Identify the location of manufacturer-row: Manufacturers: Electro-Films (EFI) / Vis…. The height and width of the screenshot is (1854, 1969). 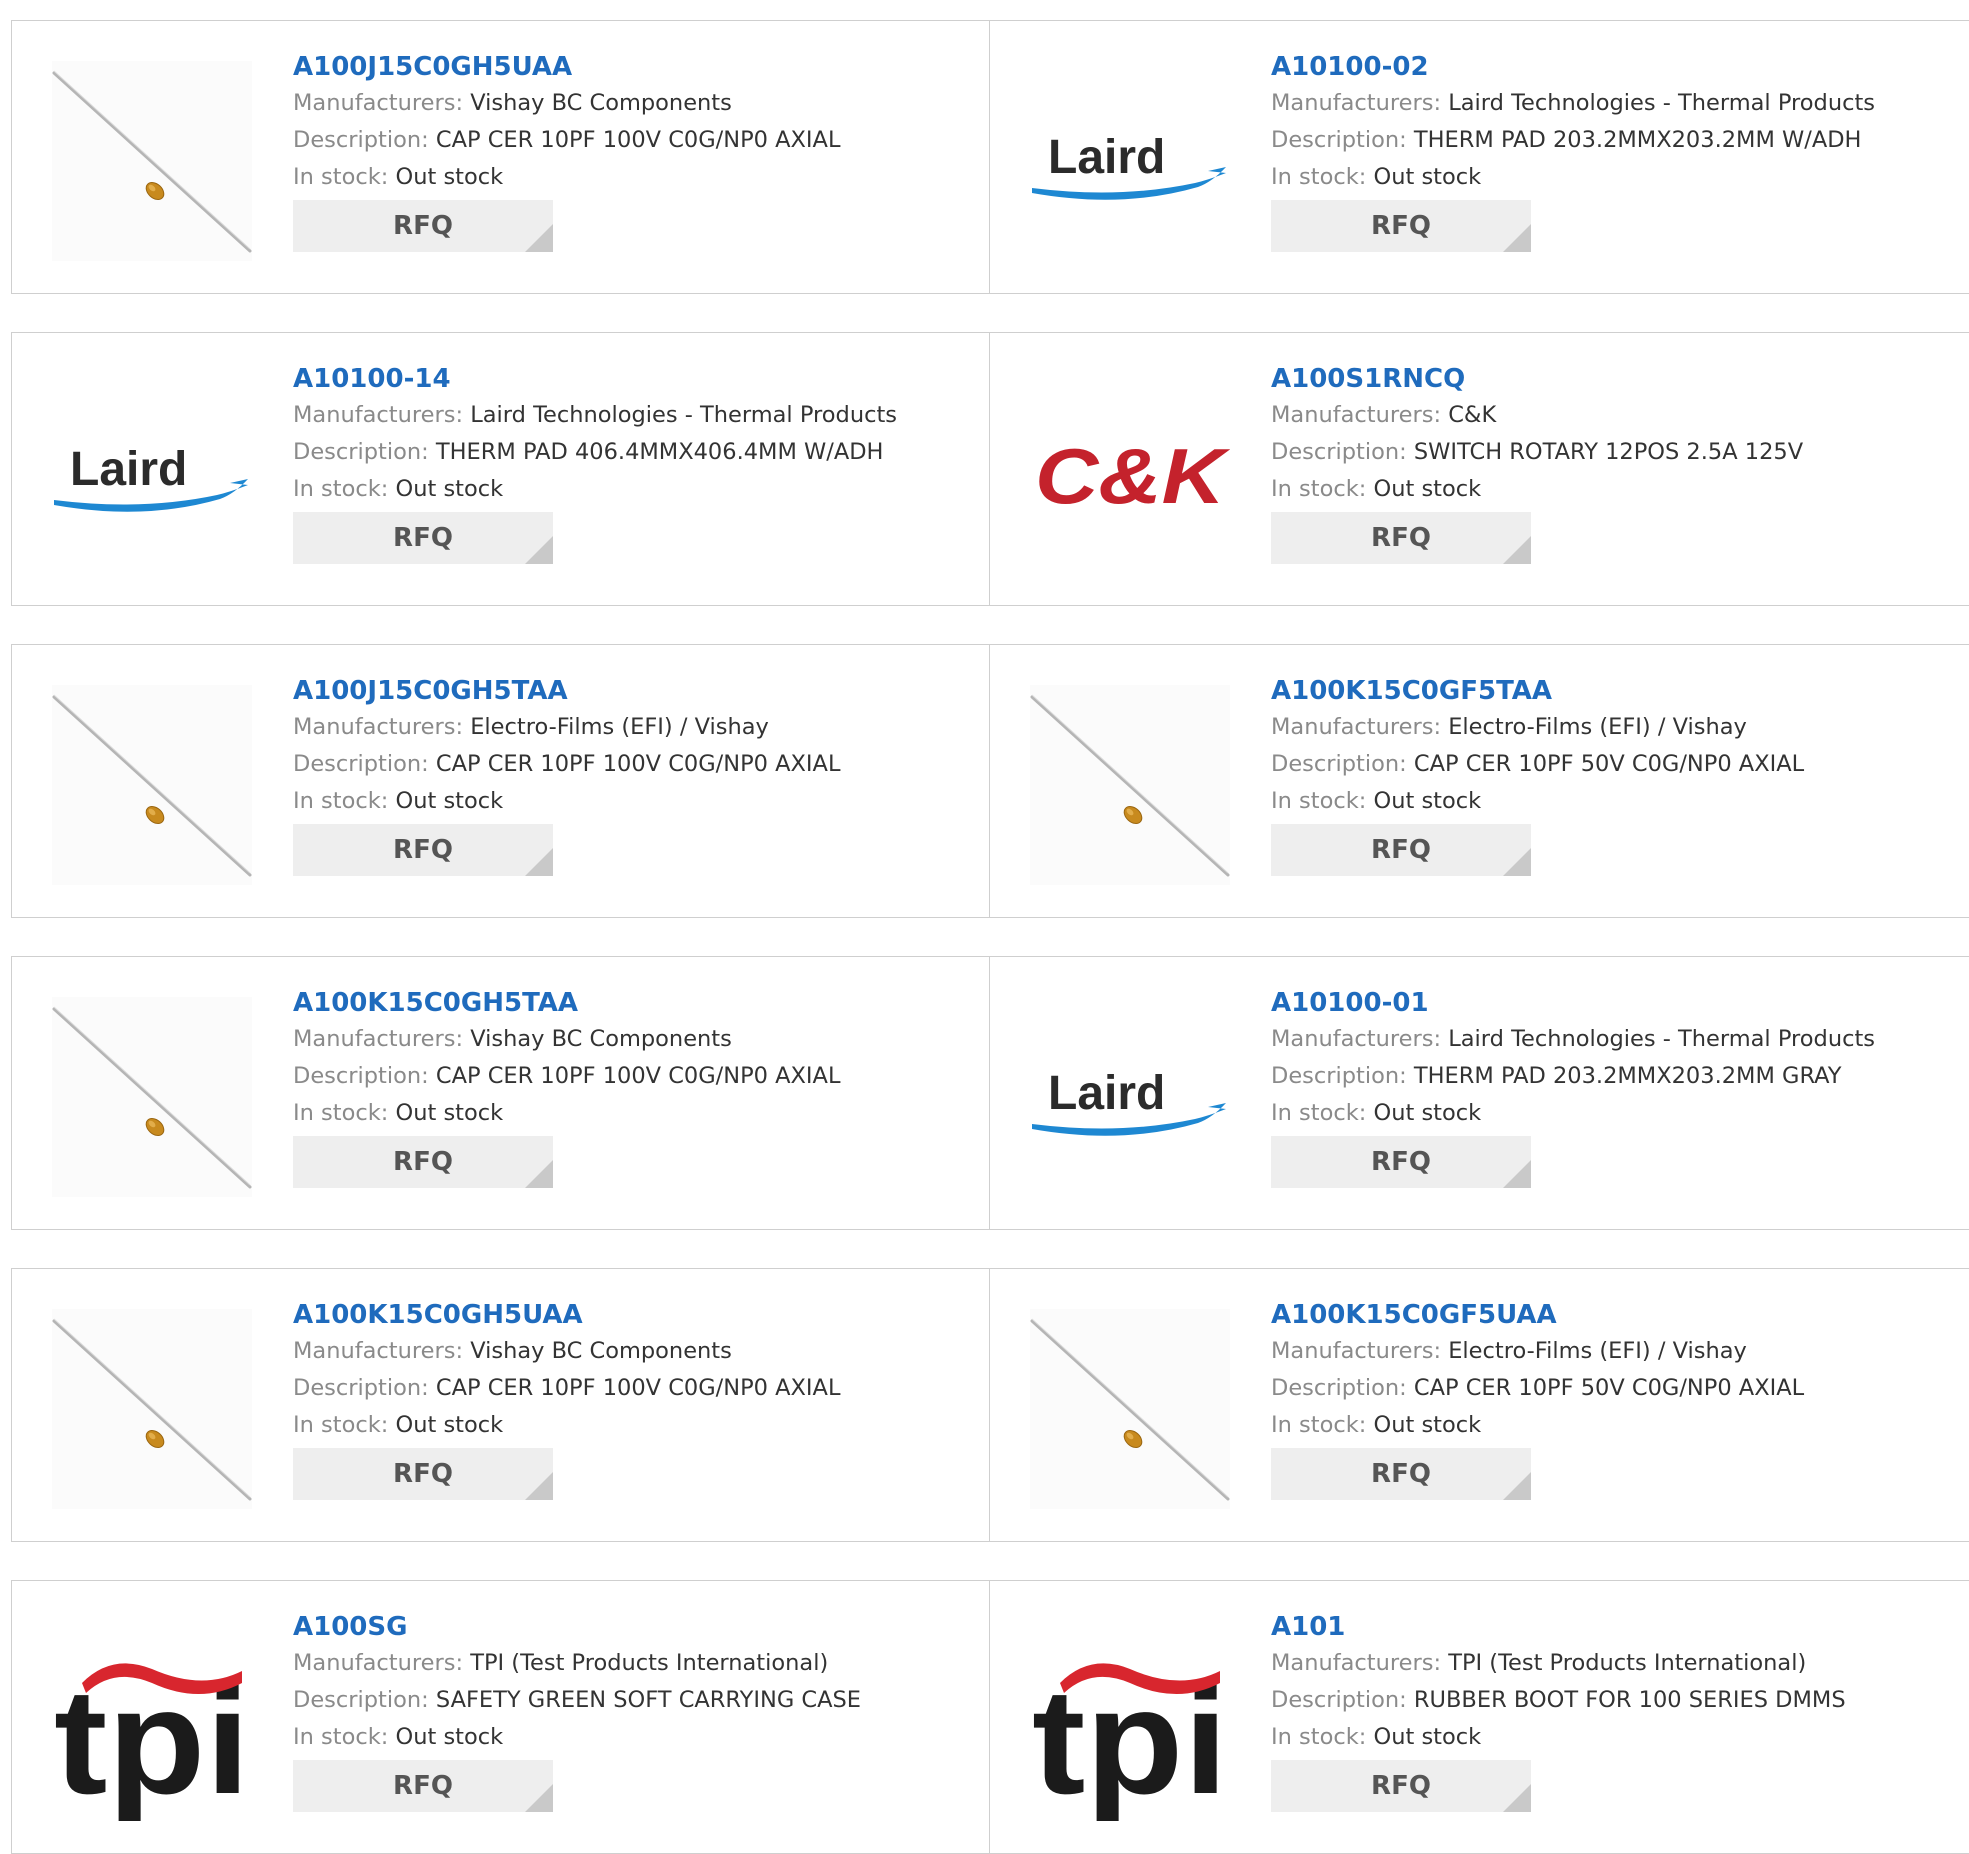
(636, 727).